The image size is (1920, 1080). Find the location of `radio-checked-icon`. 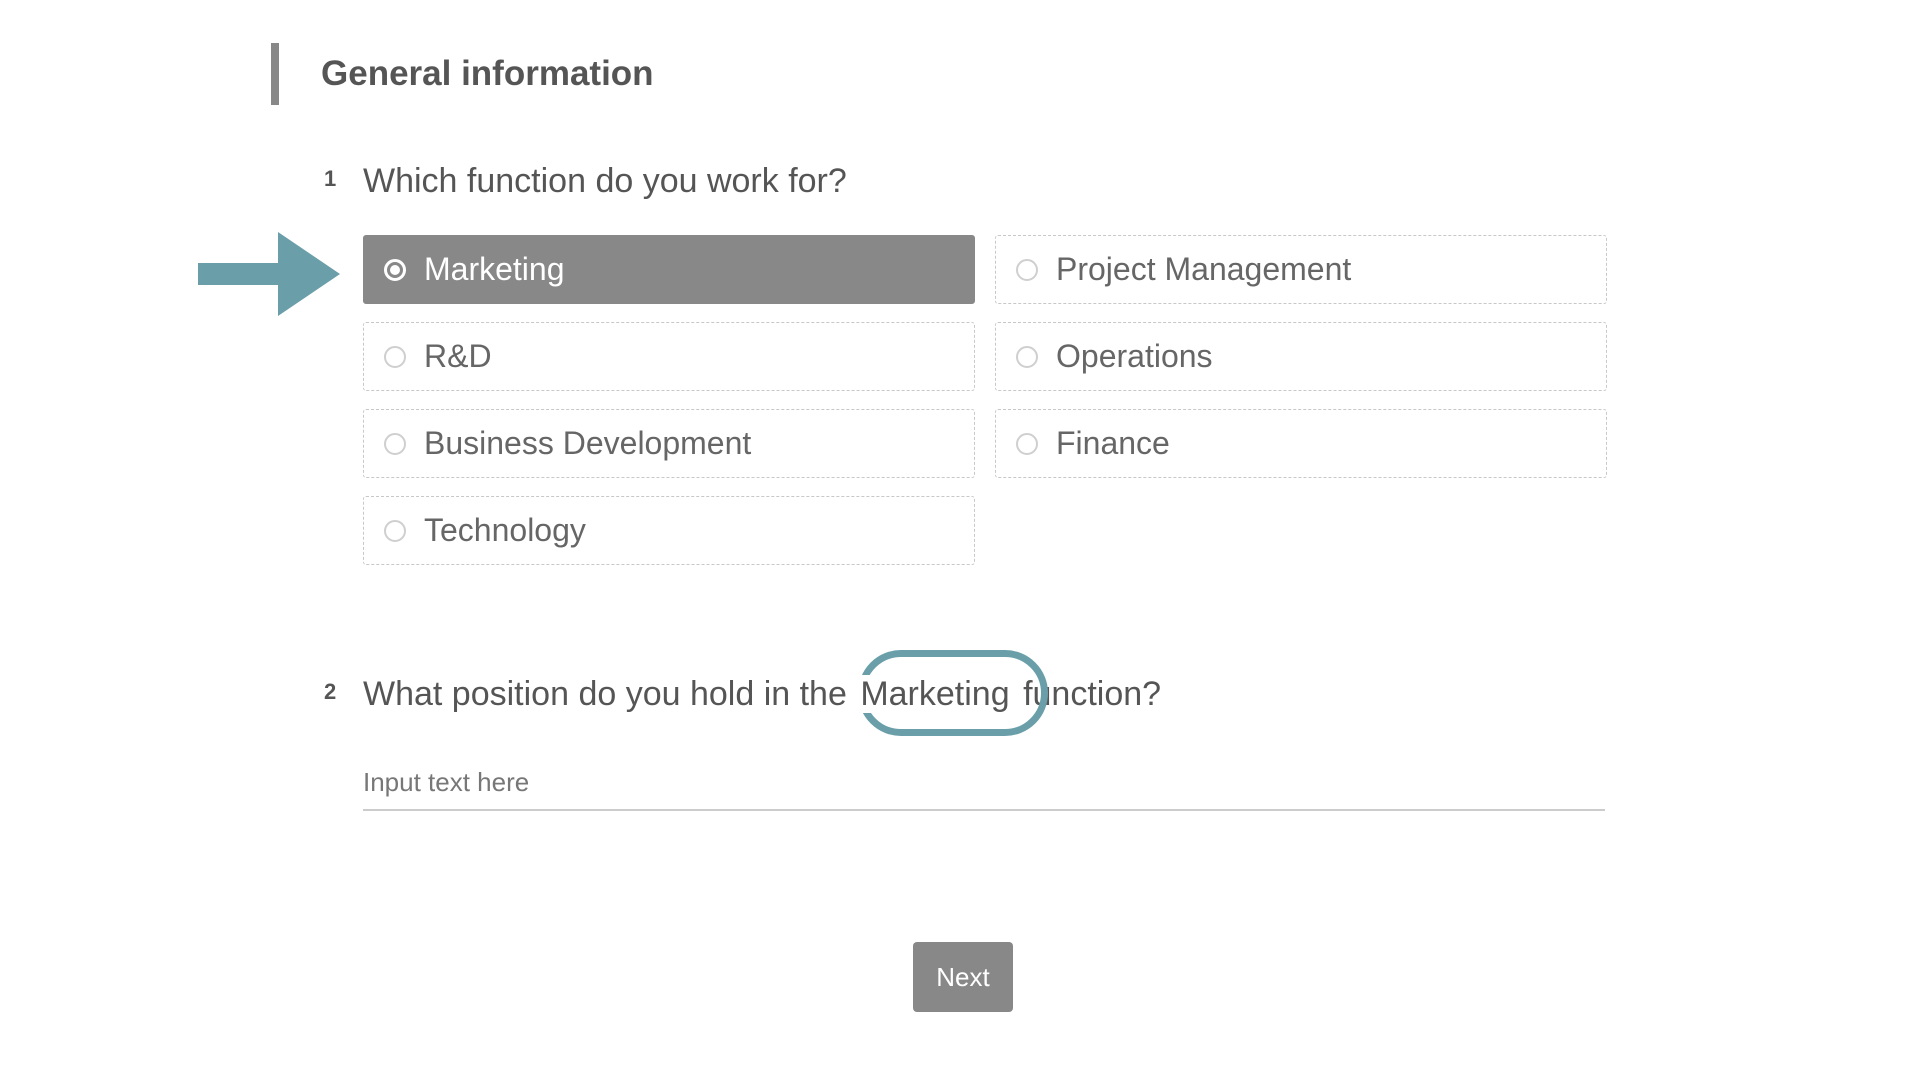

radio-checked-icon is located at coordinates (395, 269).